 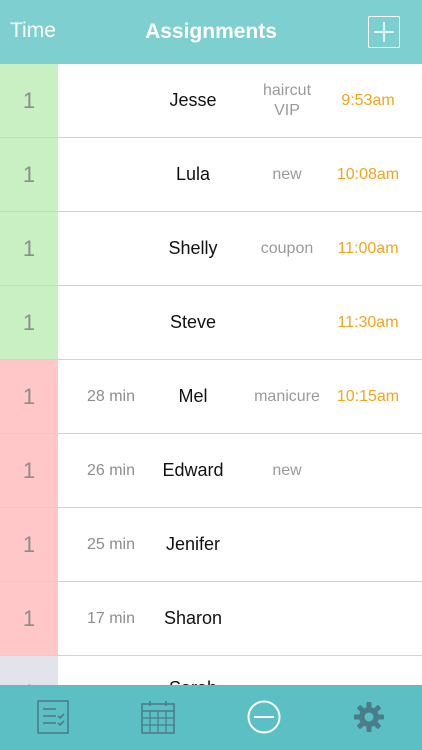 I want to click on page-title: Assignments, so click(x=211, y=31).